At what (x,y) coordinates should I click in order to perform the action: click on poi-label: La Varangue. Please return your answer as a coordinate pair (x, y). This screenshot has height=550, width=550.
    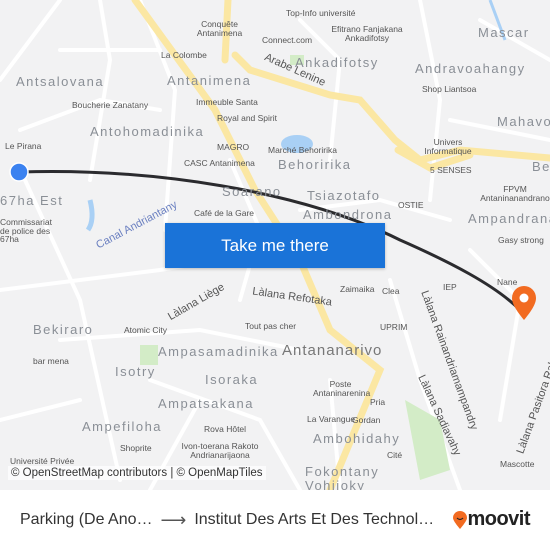
    Looking at the image, I should click on (331, 419).